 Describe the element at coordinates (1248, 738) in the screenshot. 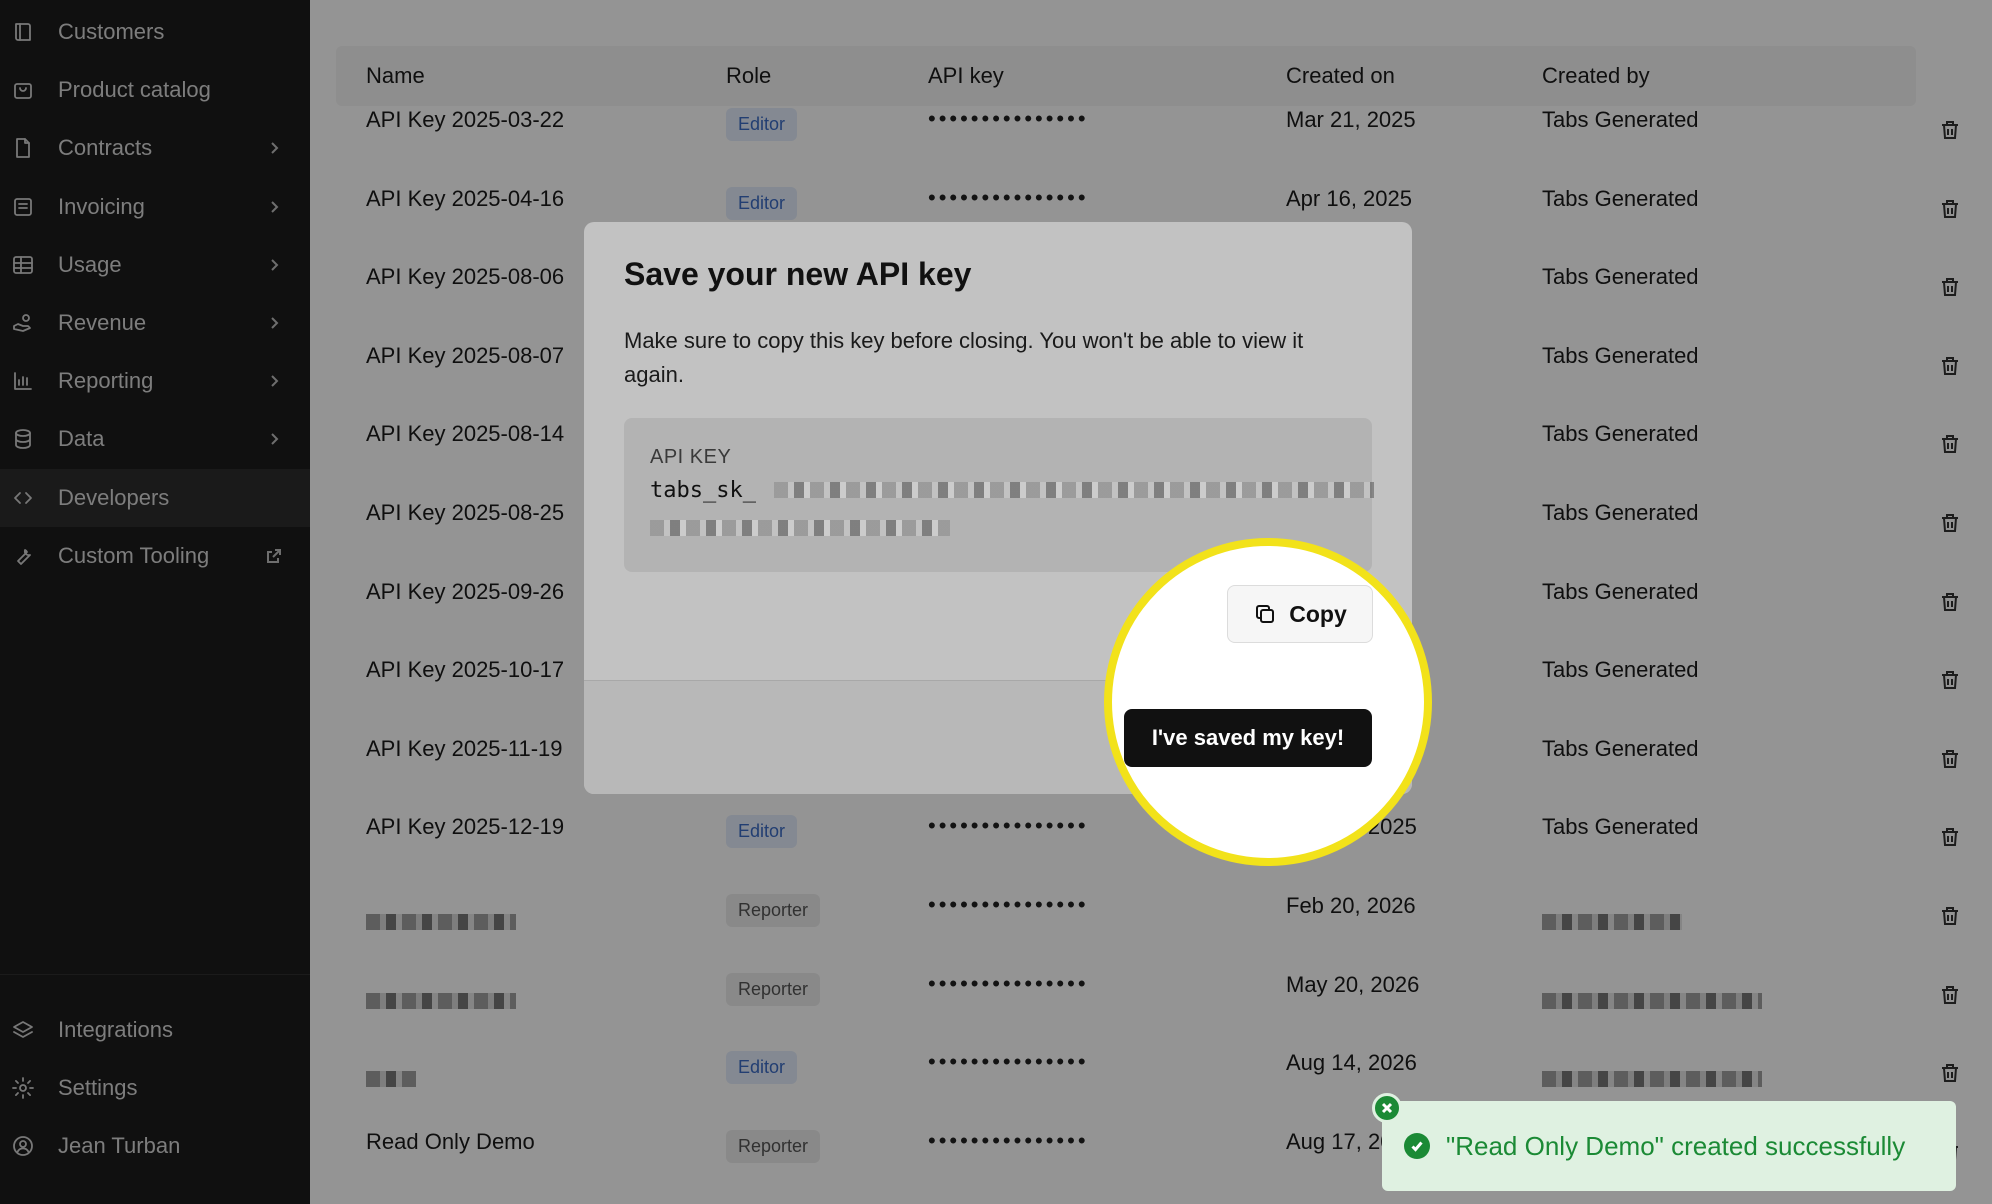

I see `saved-key-button: I've saved my key!` at that location.